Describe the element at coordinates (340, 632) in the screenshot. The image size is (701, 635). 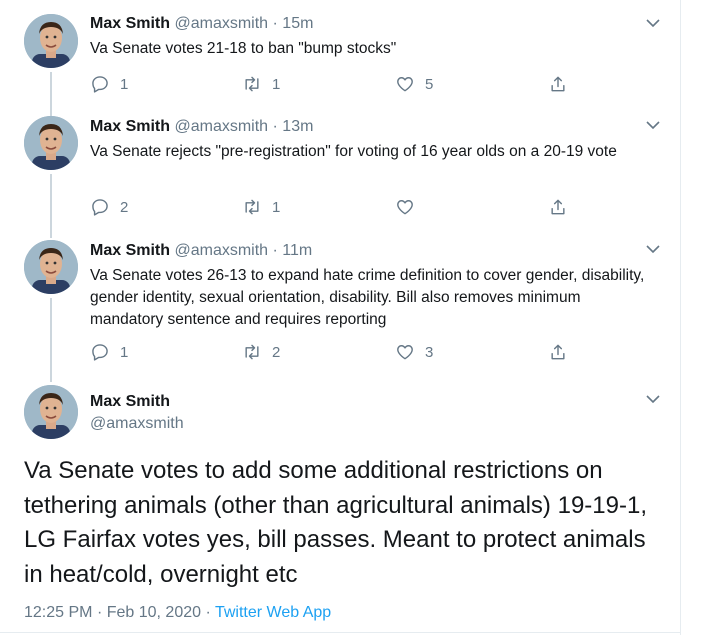
I see `divider` at that location.